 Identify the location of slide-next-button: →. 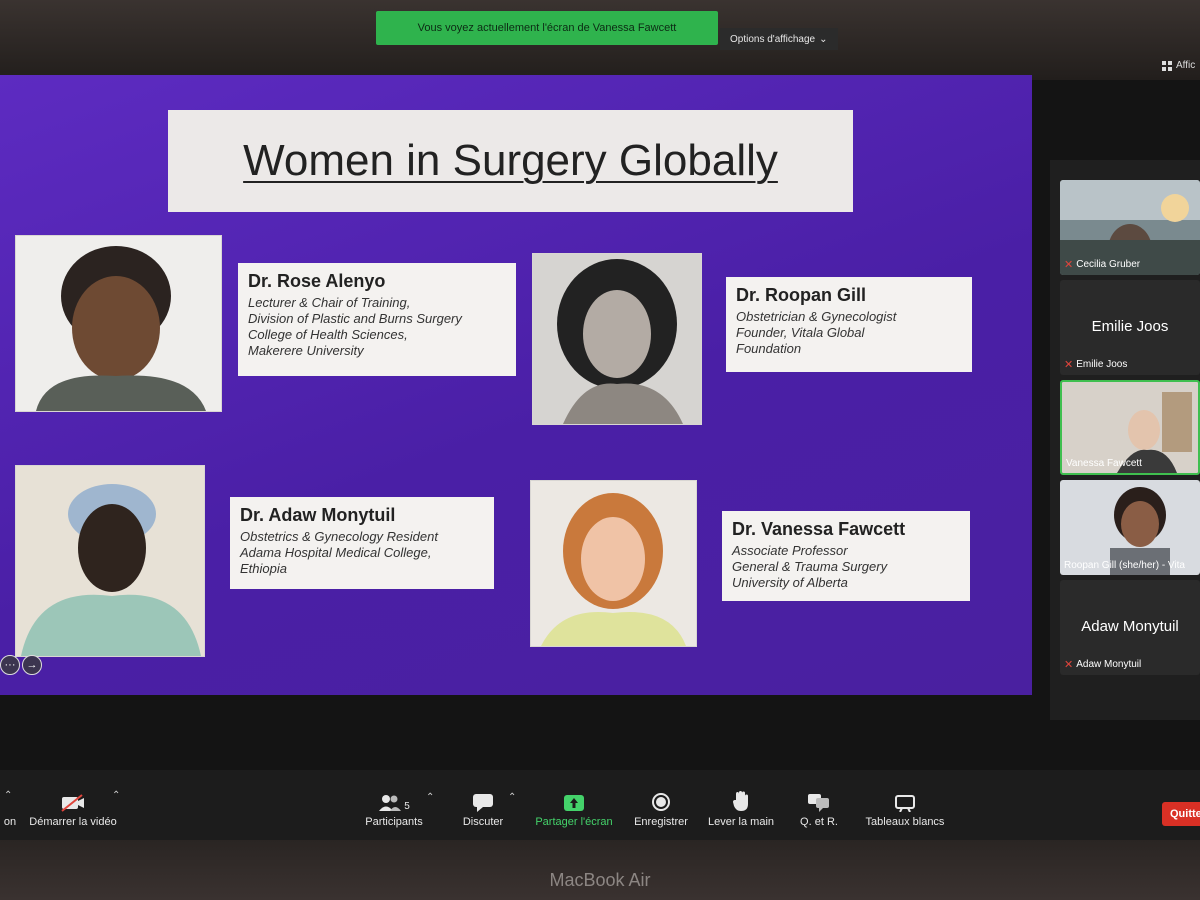
(32, 665).